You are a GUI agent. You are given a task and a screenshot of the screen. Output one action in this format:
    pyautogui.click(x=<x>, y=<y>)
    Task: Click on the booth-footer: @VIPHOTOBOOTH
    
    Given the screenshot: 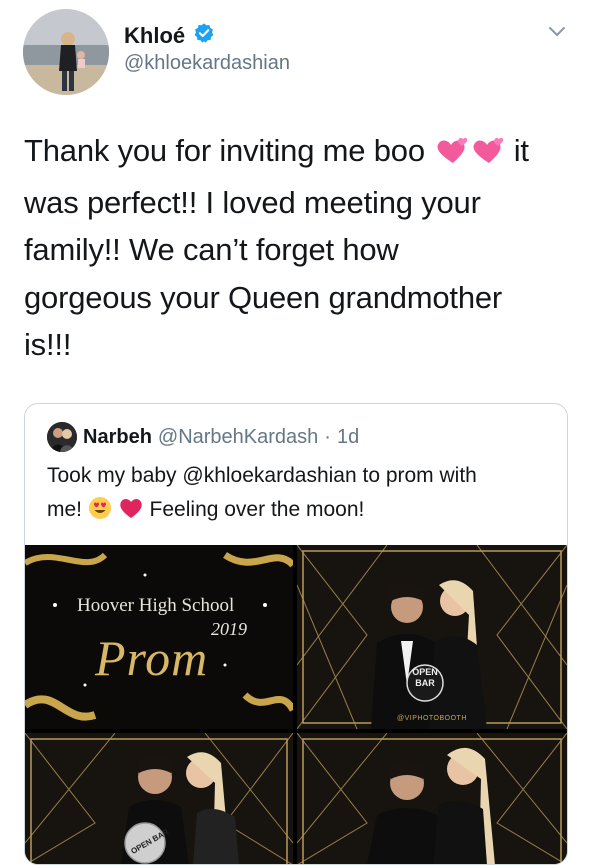 What is the action you would take?
    pyautogui.click(x=432, y=718)
    